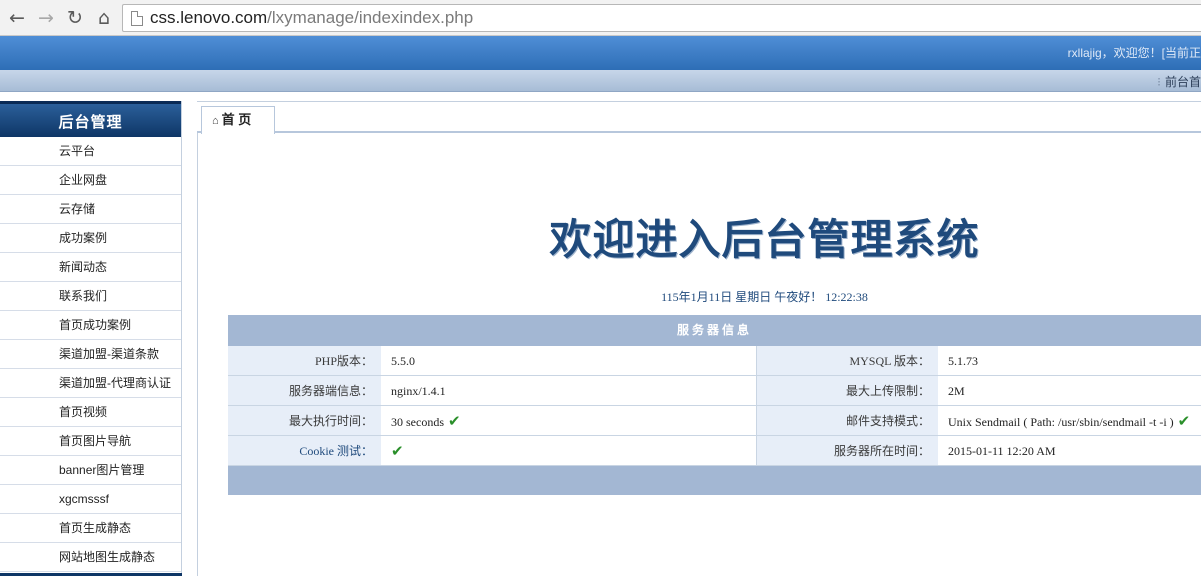 The height and width of the screenshot is (576, 1201). I want to click on sidebar-item-cloud-storage: 云存储, so click(90, 209).